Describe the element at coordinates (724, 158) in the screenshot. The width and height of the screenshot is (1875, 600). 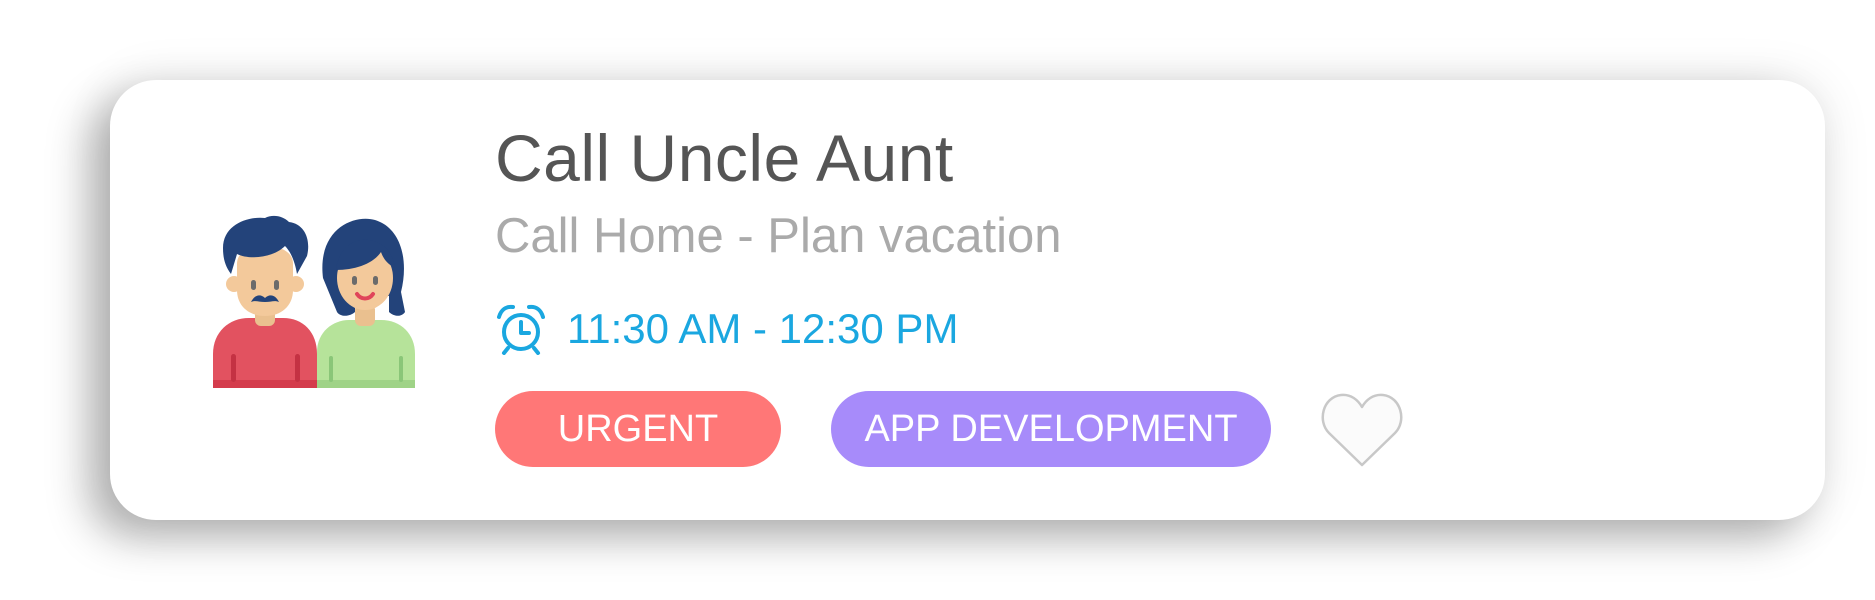
I see `task-title: Call Uncle Aunt` at that location.